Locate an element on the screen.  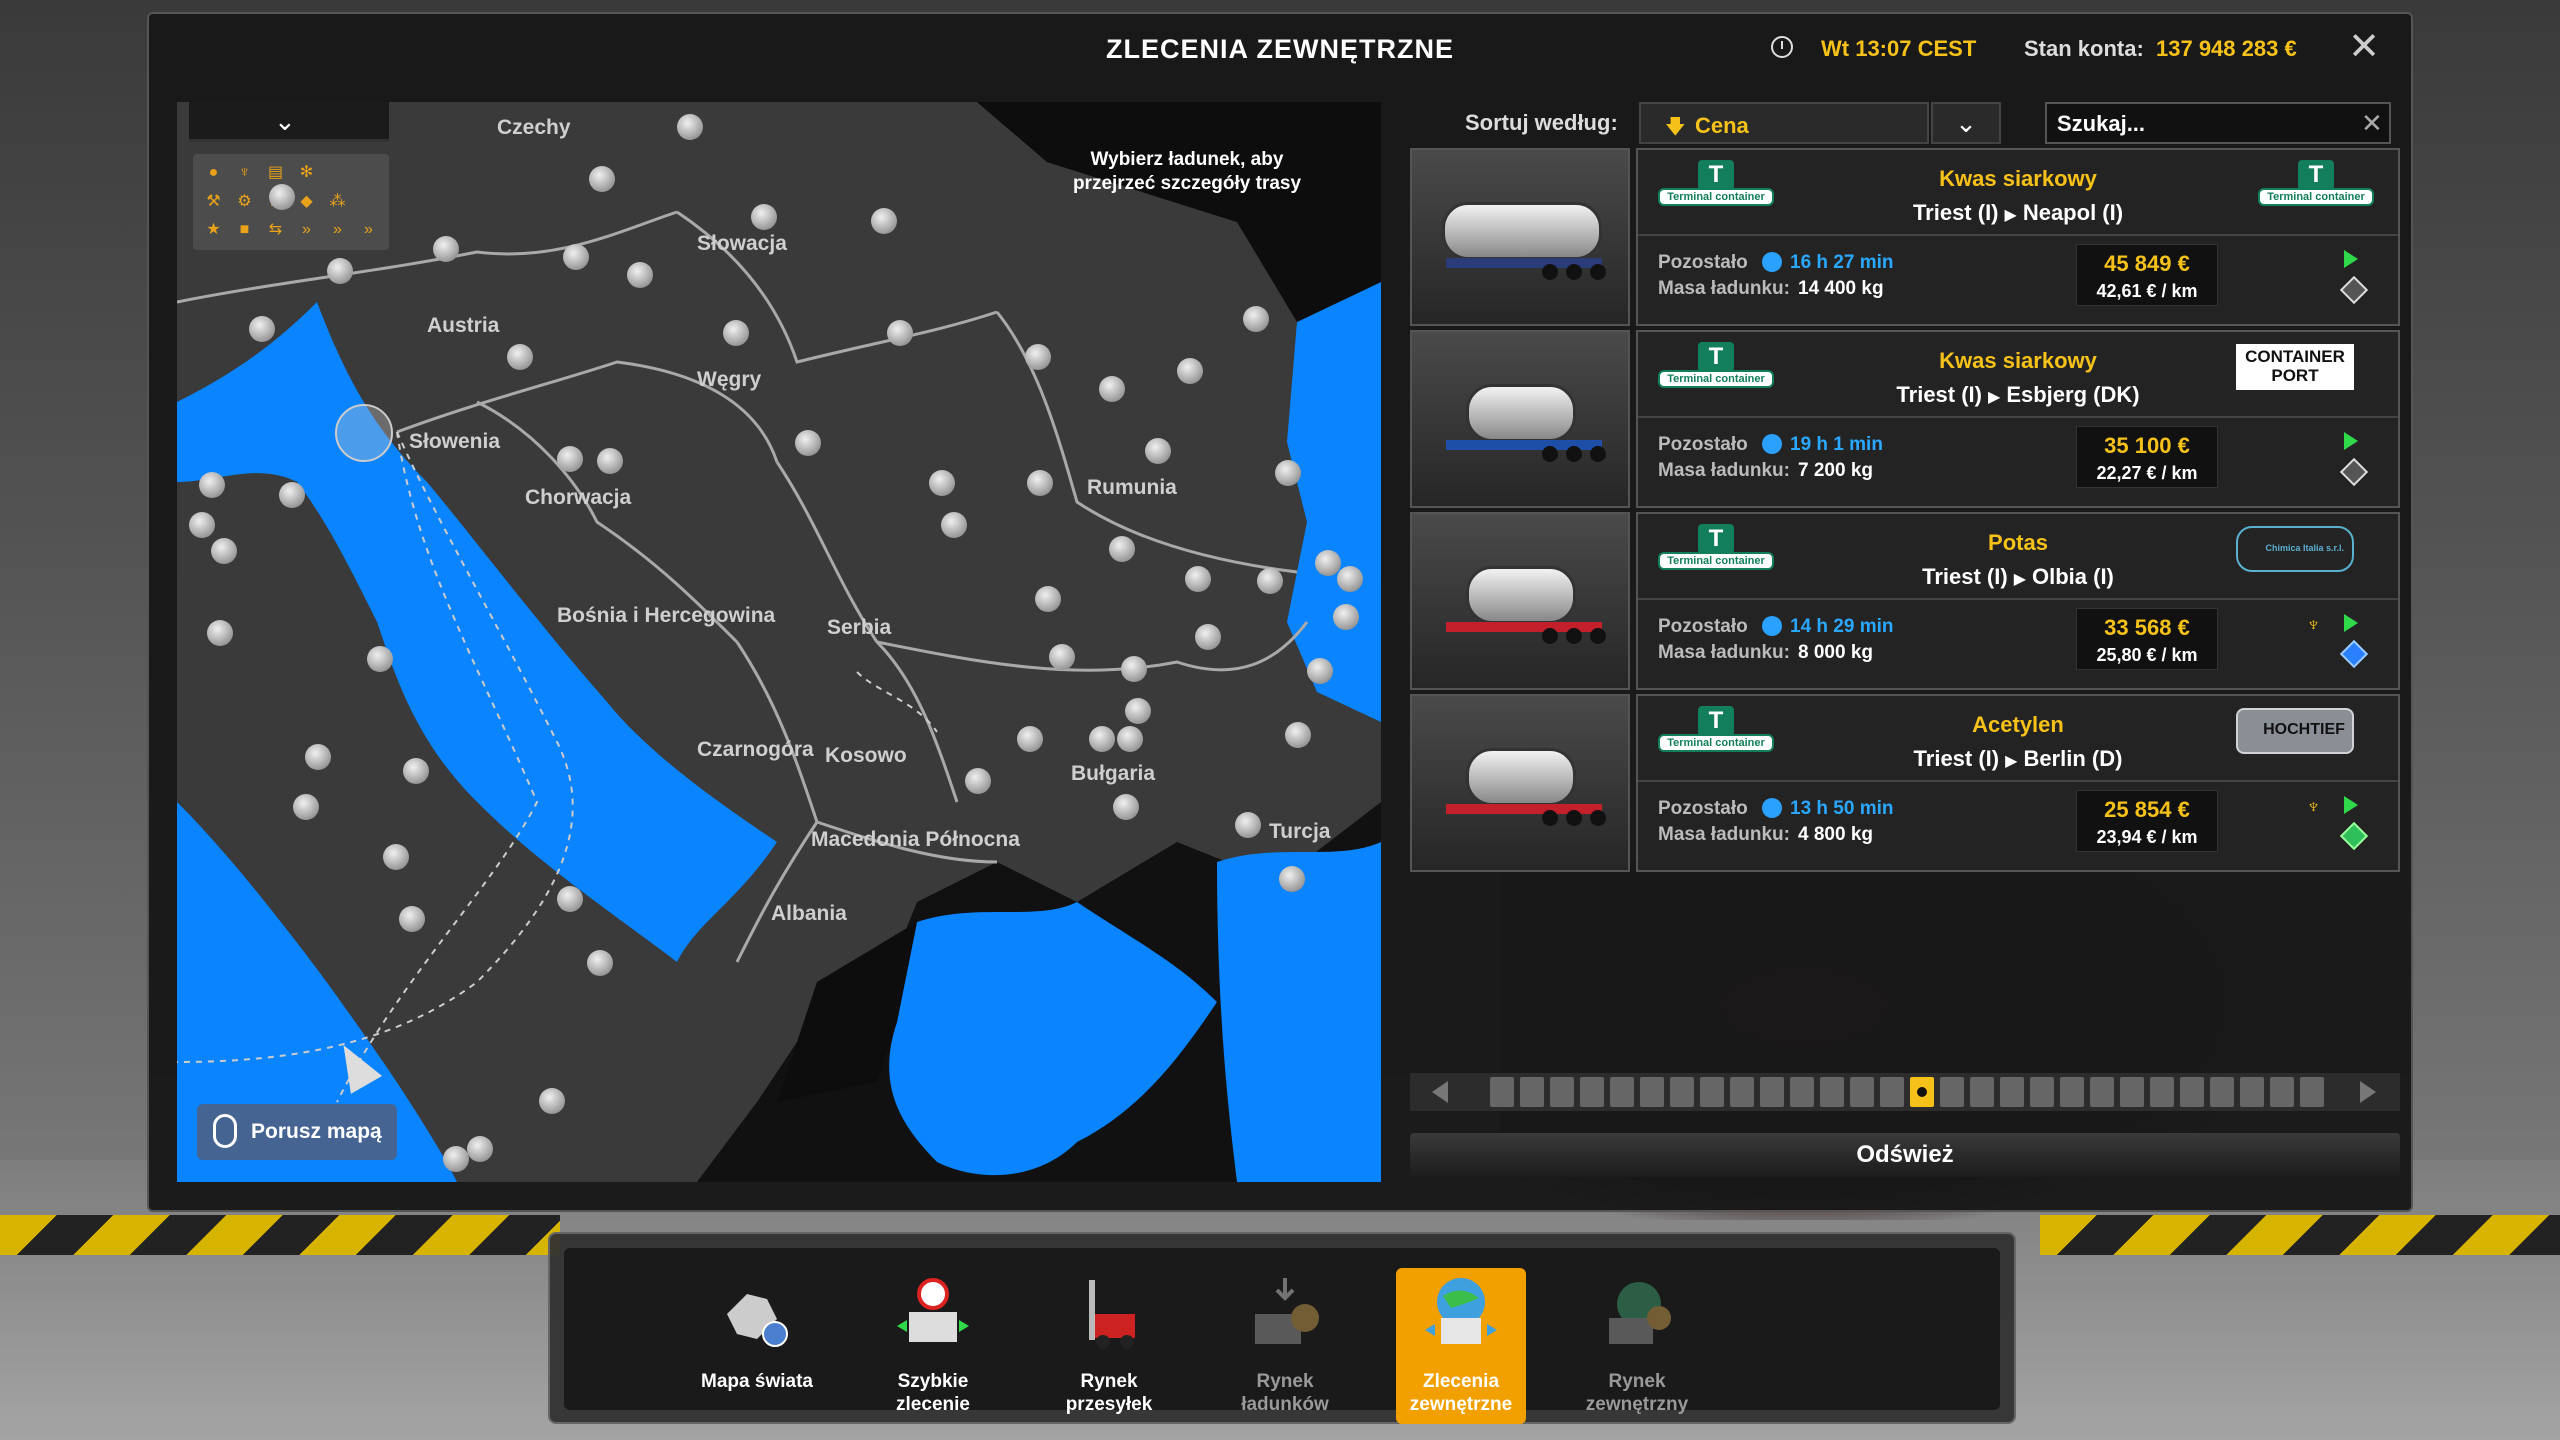
page-selector is located at coordinates (1905, 1092).